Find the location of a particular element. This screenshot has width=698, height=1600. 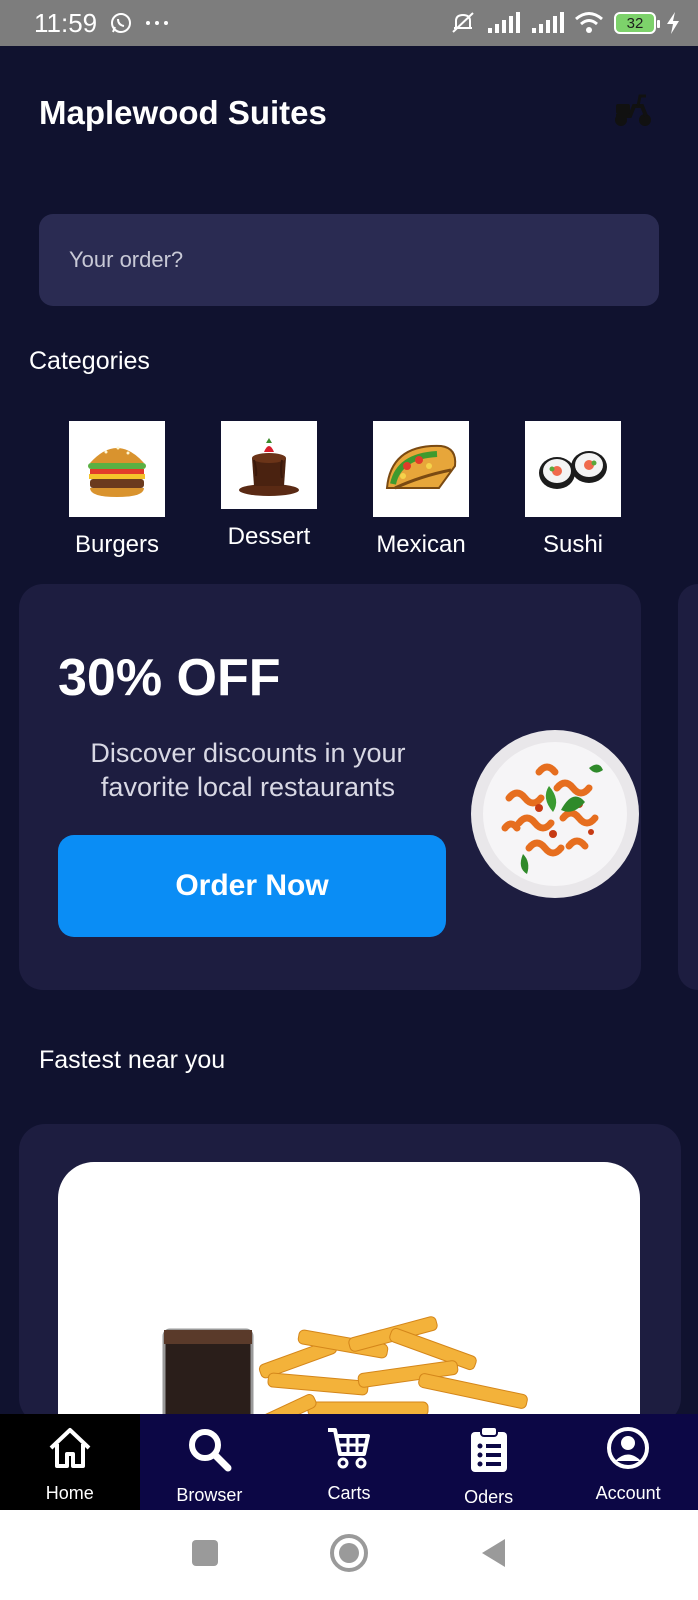

status-bar: 11:59 32 is located at coordinates (349, 23).